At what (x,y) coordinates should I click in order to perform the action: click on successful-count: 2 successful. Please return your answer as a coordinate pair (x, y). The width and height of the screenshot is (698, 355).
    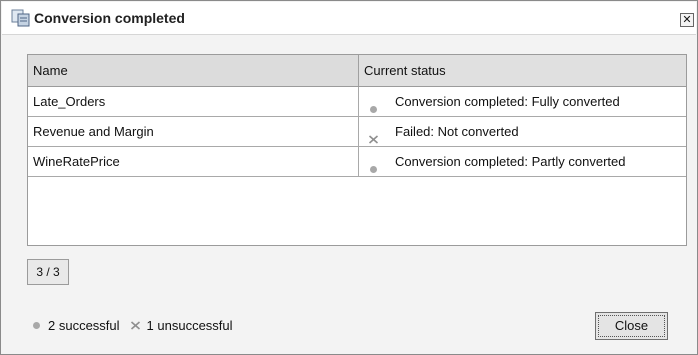
    Looking at the image, I should click on (84, 325).